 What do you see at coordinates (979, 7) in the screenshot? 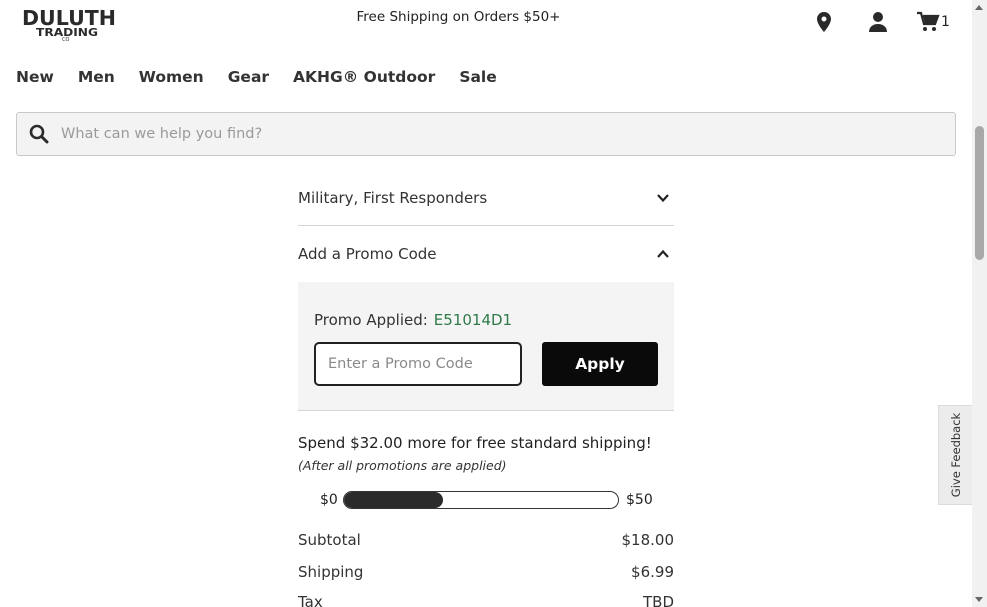
I see `scroll-up-arrow-icon` at bounding box center [979, 7].